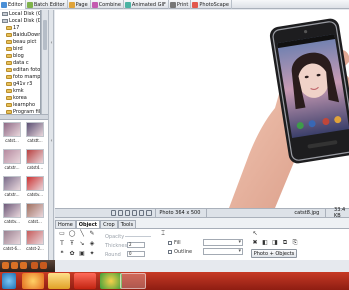  I want to click on tree-node: korea, so click(20, 97).